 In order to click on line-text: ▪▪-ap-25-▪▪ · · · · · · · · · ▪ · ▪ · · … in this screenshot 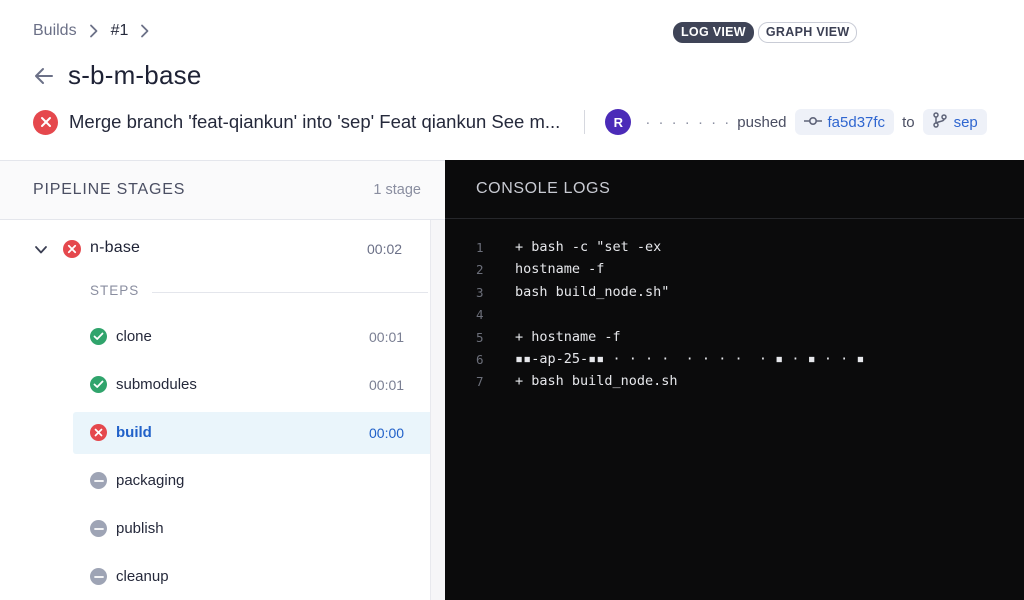, I will do `click(690, 358)`.